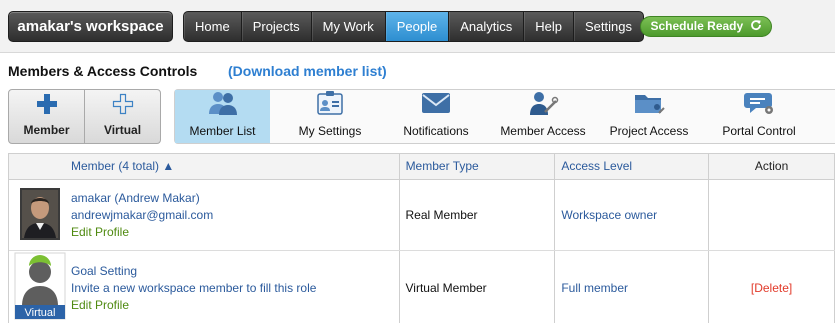  I want to click on add-member-label: Member, so click(46, 130).